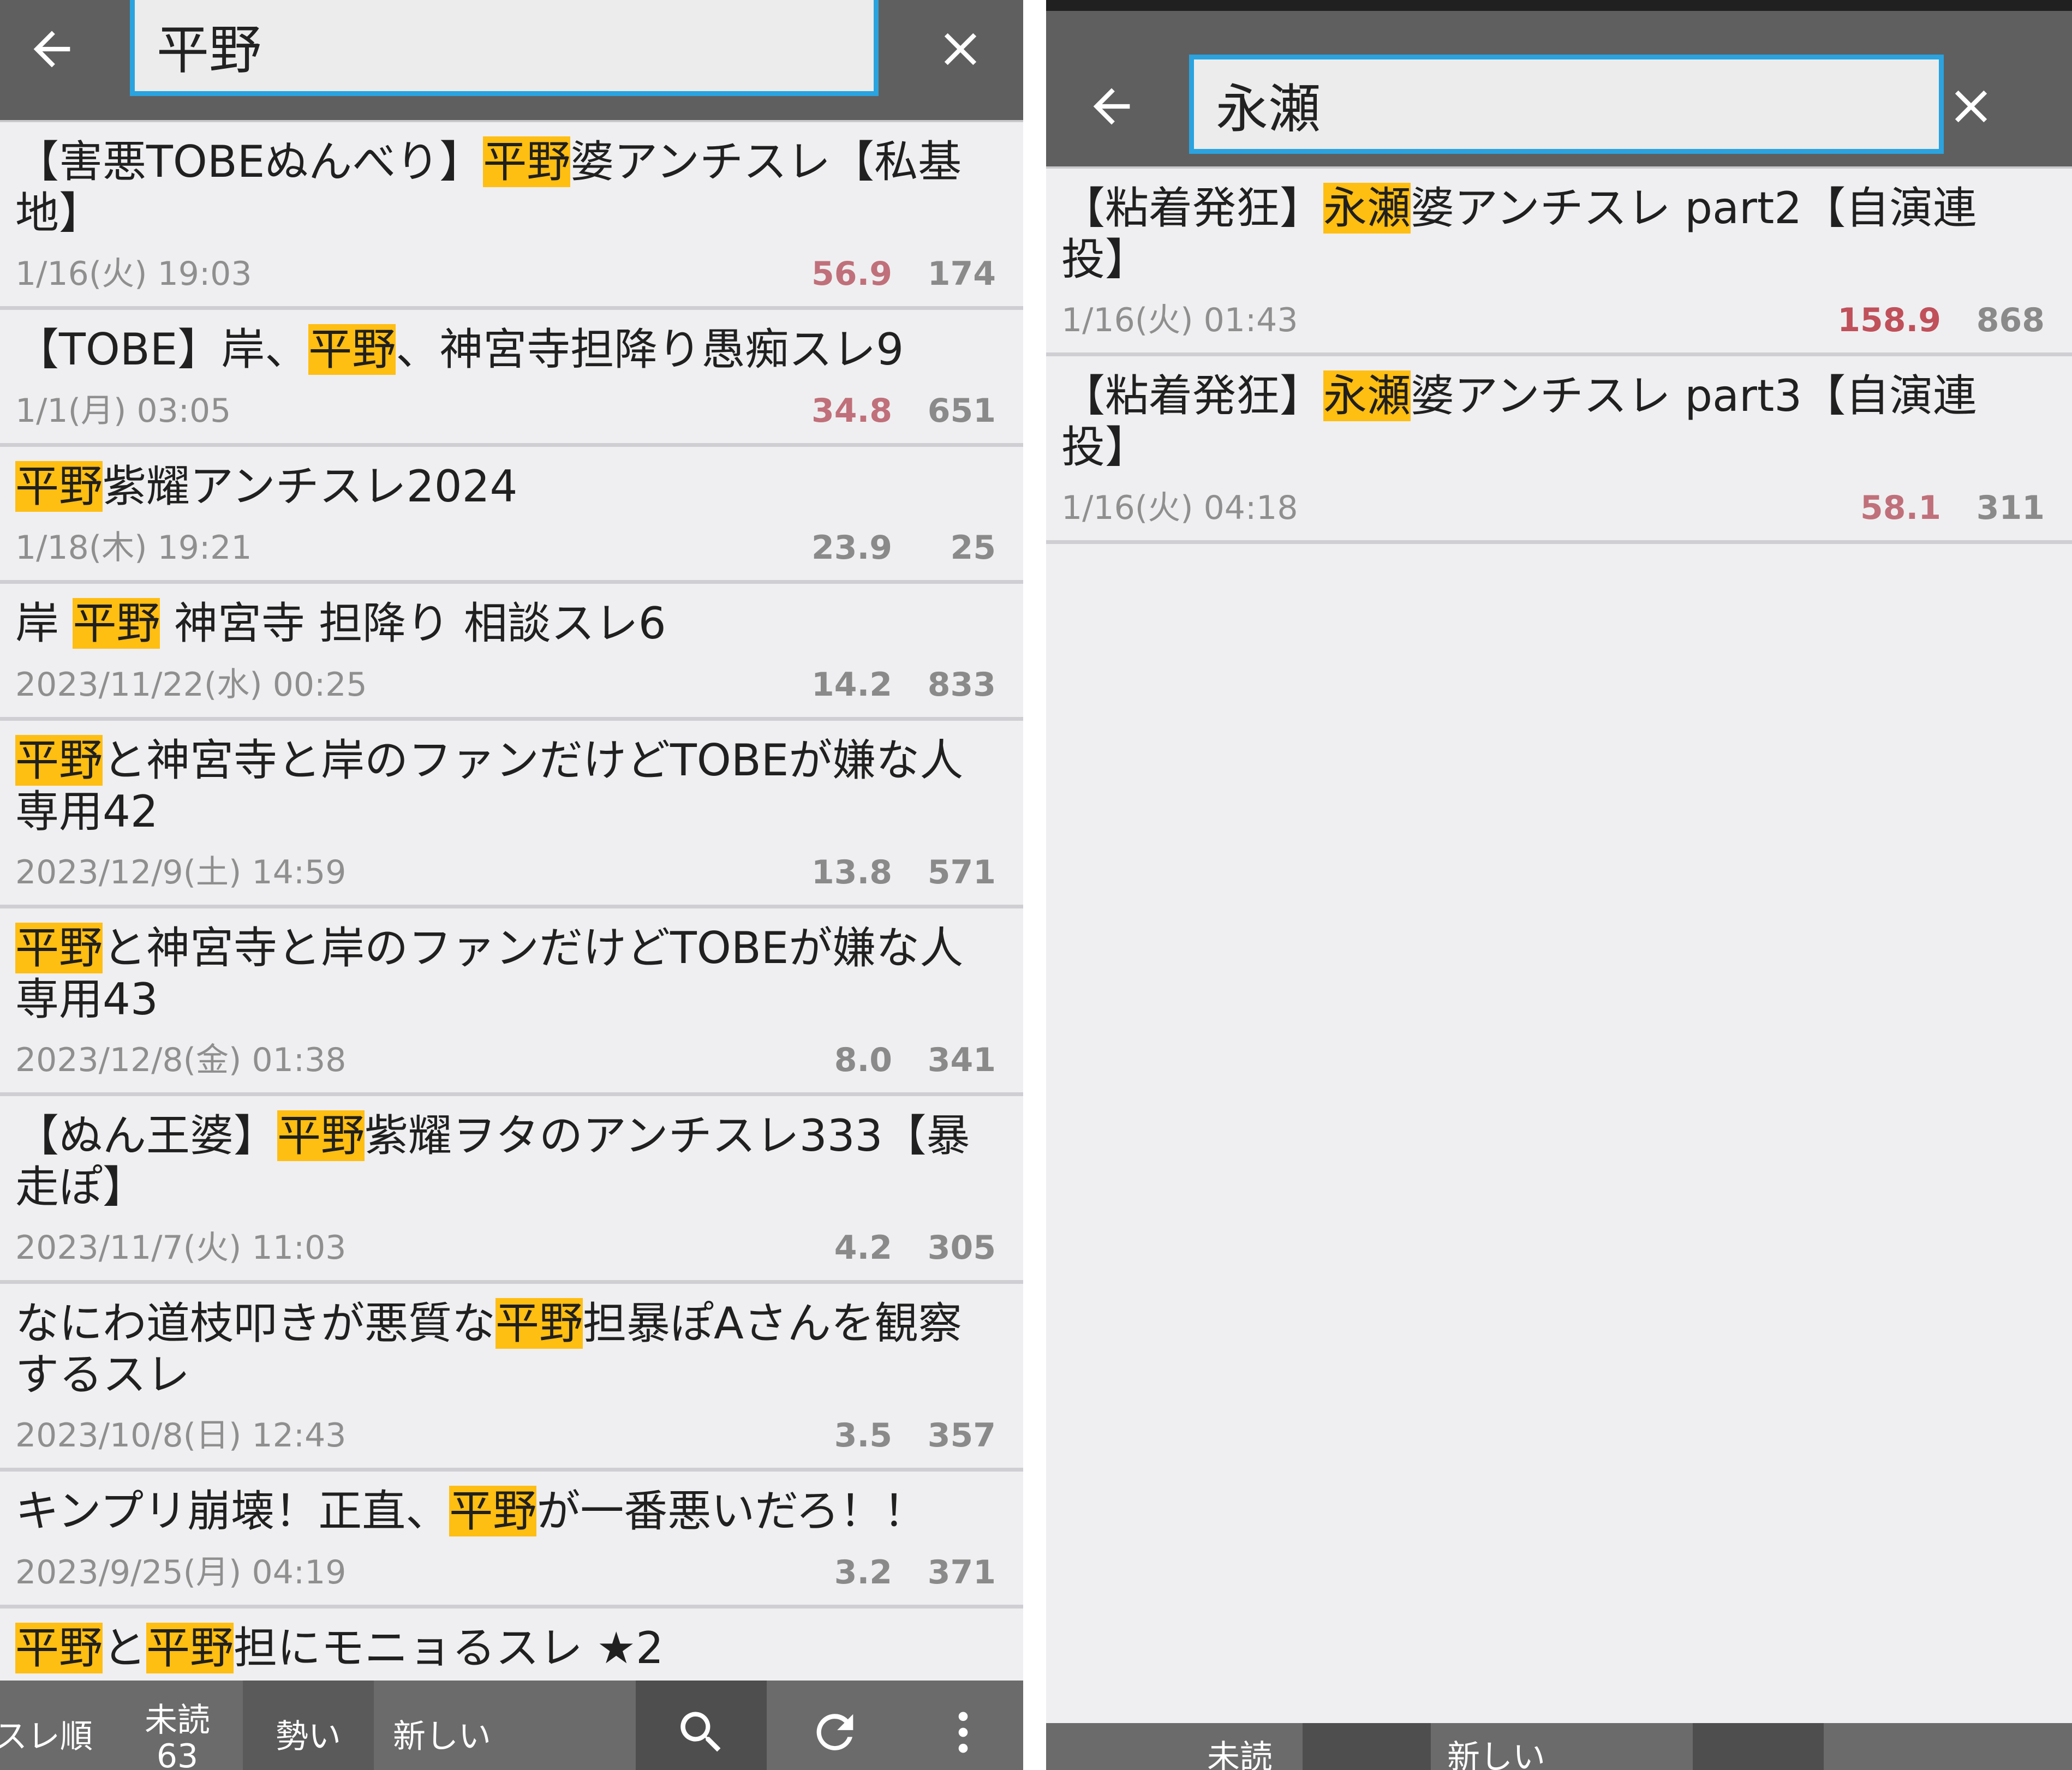  I want to click on thread-date: 2023/10/8(日) 12:43, so click(181, 1435).